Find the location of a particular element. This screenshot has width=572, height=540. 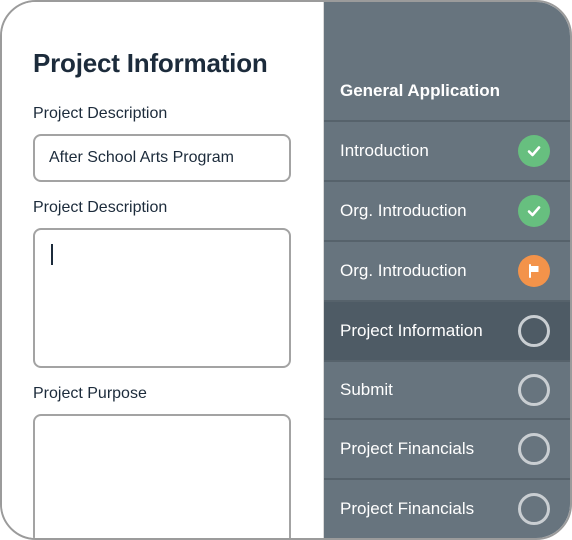

step-project-financials: Project Financials is located at coordinates (447, 448).